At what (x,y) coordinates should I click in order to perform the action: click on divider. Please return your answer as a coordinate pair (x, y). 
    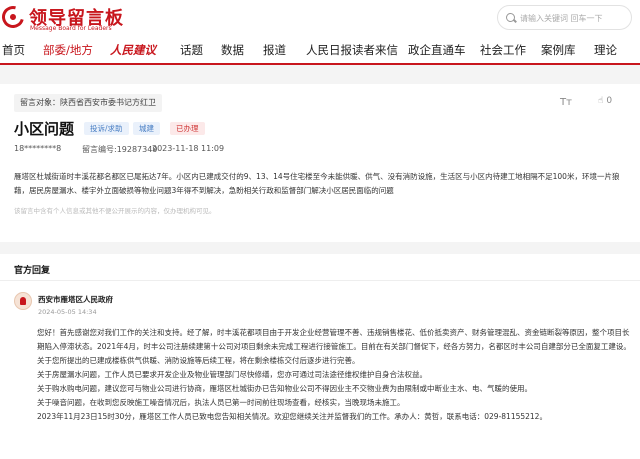
    Looking at the image, I should click on (320, 280).